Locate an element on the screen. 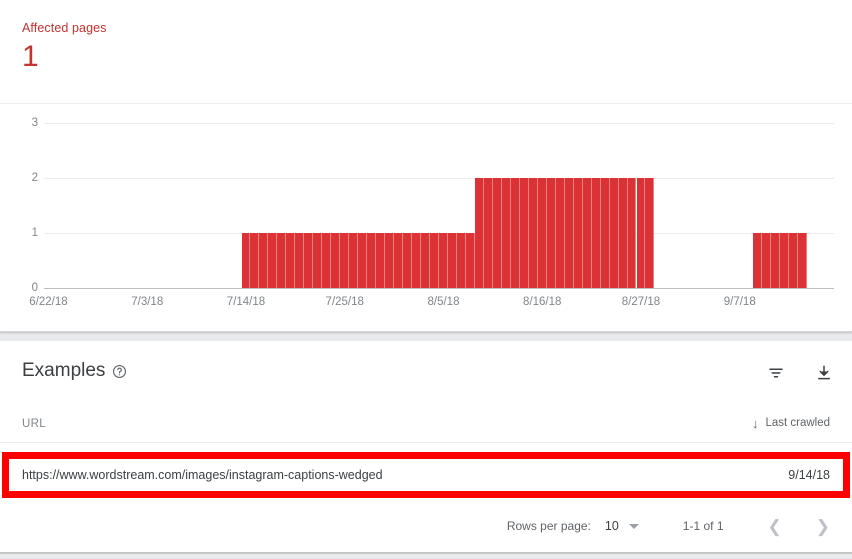  column-header-last-crawled: ↓ Last crawled is located at coordinates (791, 423).